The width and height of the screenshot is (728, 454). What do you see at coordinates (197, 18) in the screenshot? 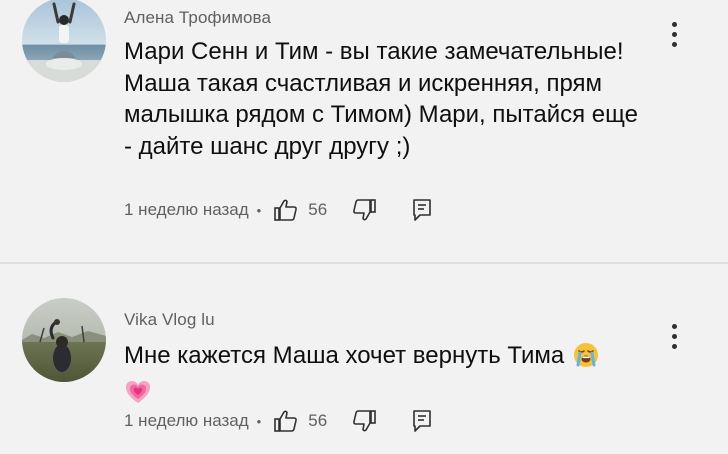
I see `comment-author: Алена Трофимова` at bounding box center [197, 18].